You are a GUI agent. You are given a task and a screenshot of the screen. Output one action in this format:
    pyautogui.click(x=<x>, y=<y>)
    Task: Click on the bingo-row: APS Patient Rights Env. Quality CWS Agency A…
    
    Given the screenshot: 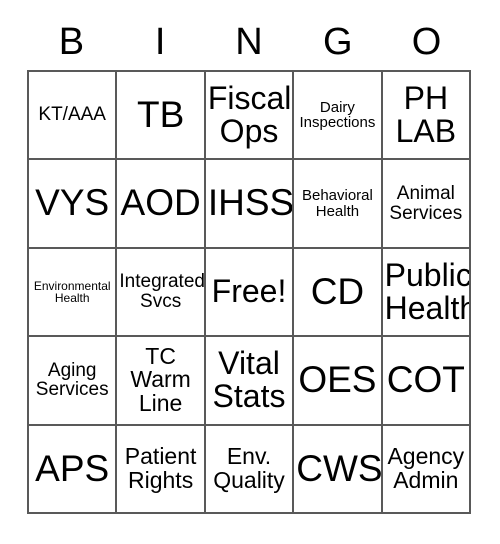 What is the action you would take?
    pyautogui.click(x=250, y=470)
    